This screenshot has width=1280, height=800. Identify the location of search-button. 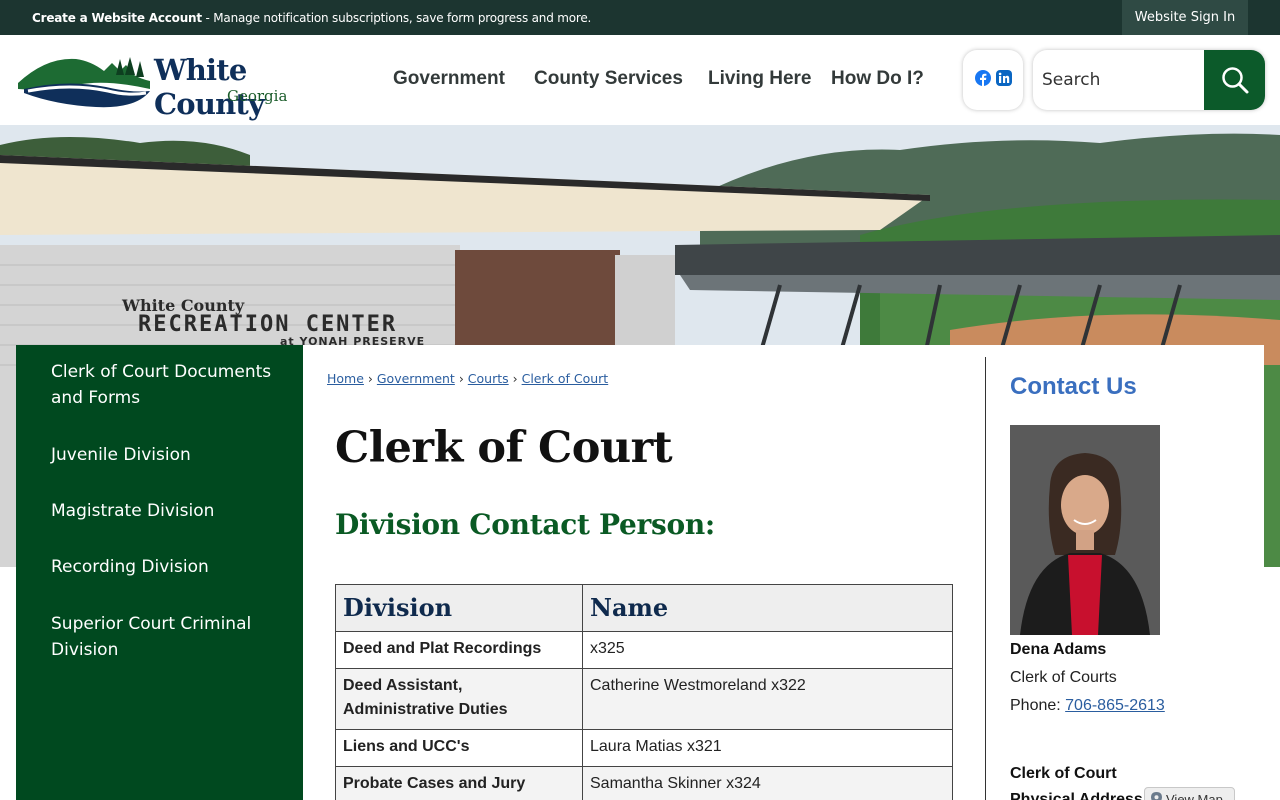
(1234, 80).